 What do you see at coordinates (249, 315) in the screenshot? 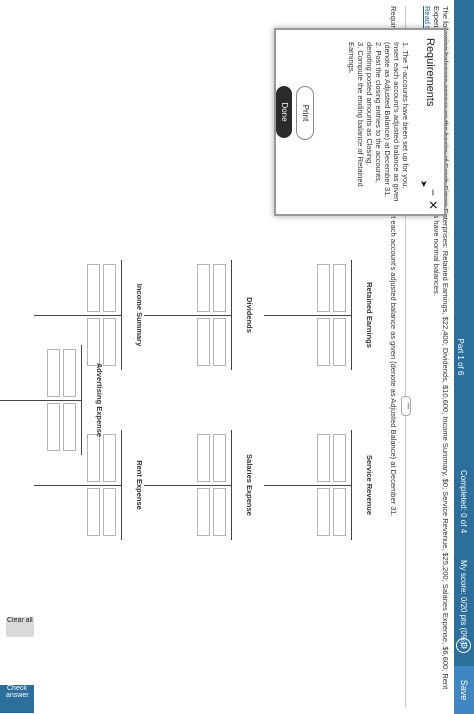
I see `taccount-title: Dividends` at bounding box center [249, 315].